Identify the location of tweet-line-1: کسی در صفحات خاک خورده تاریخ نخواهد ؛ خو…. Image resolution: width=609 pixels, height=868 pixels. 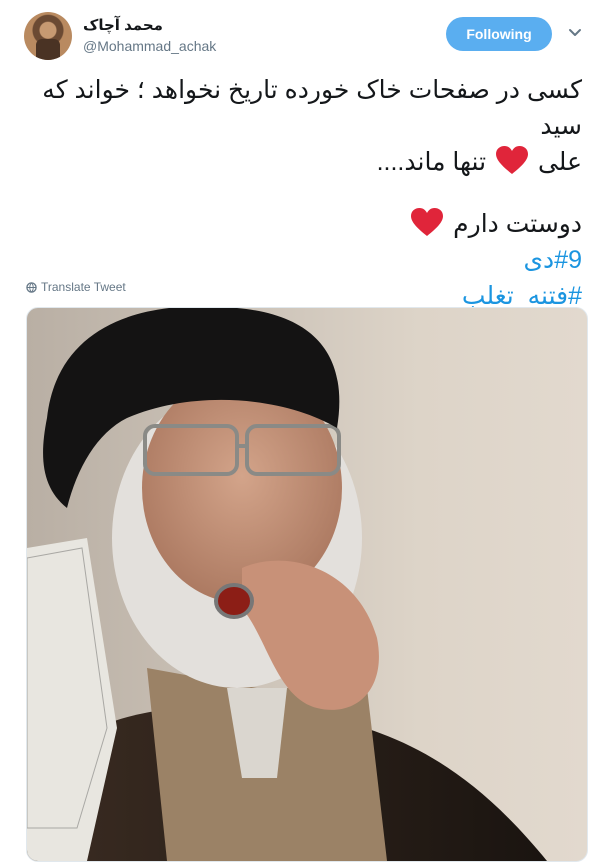
(312, 108).